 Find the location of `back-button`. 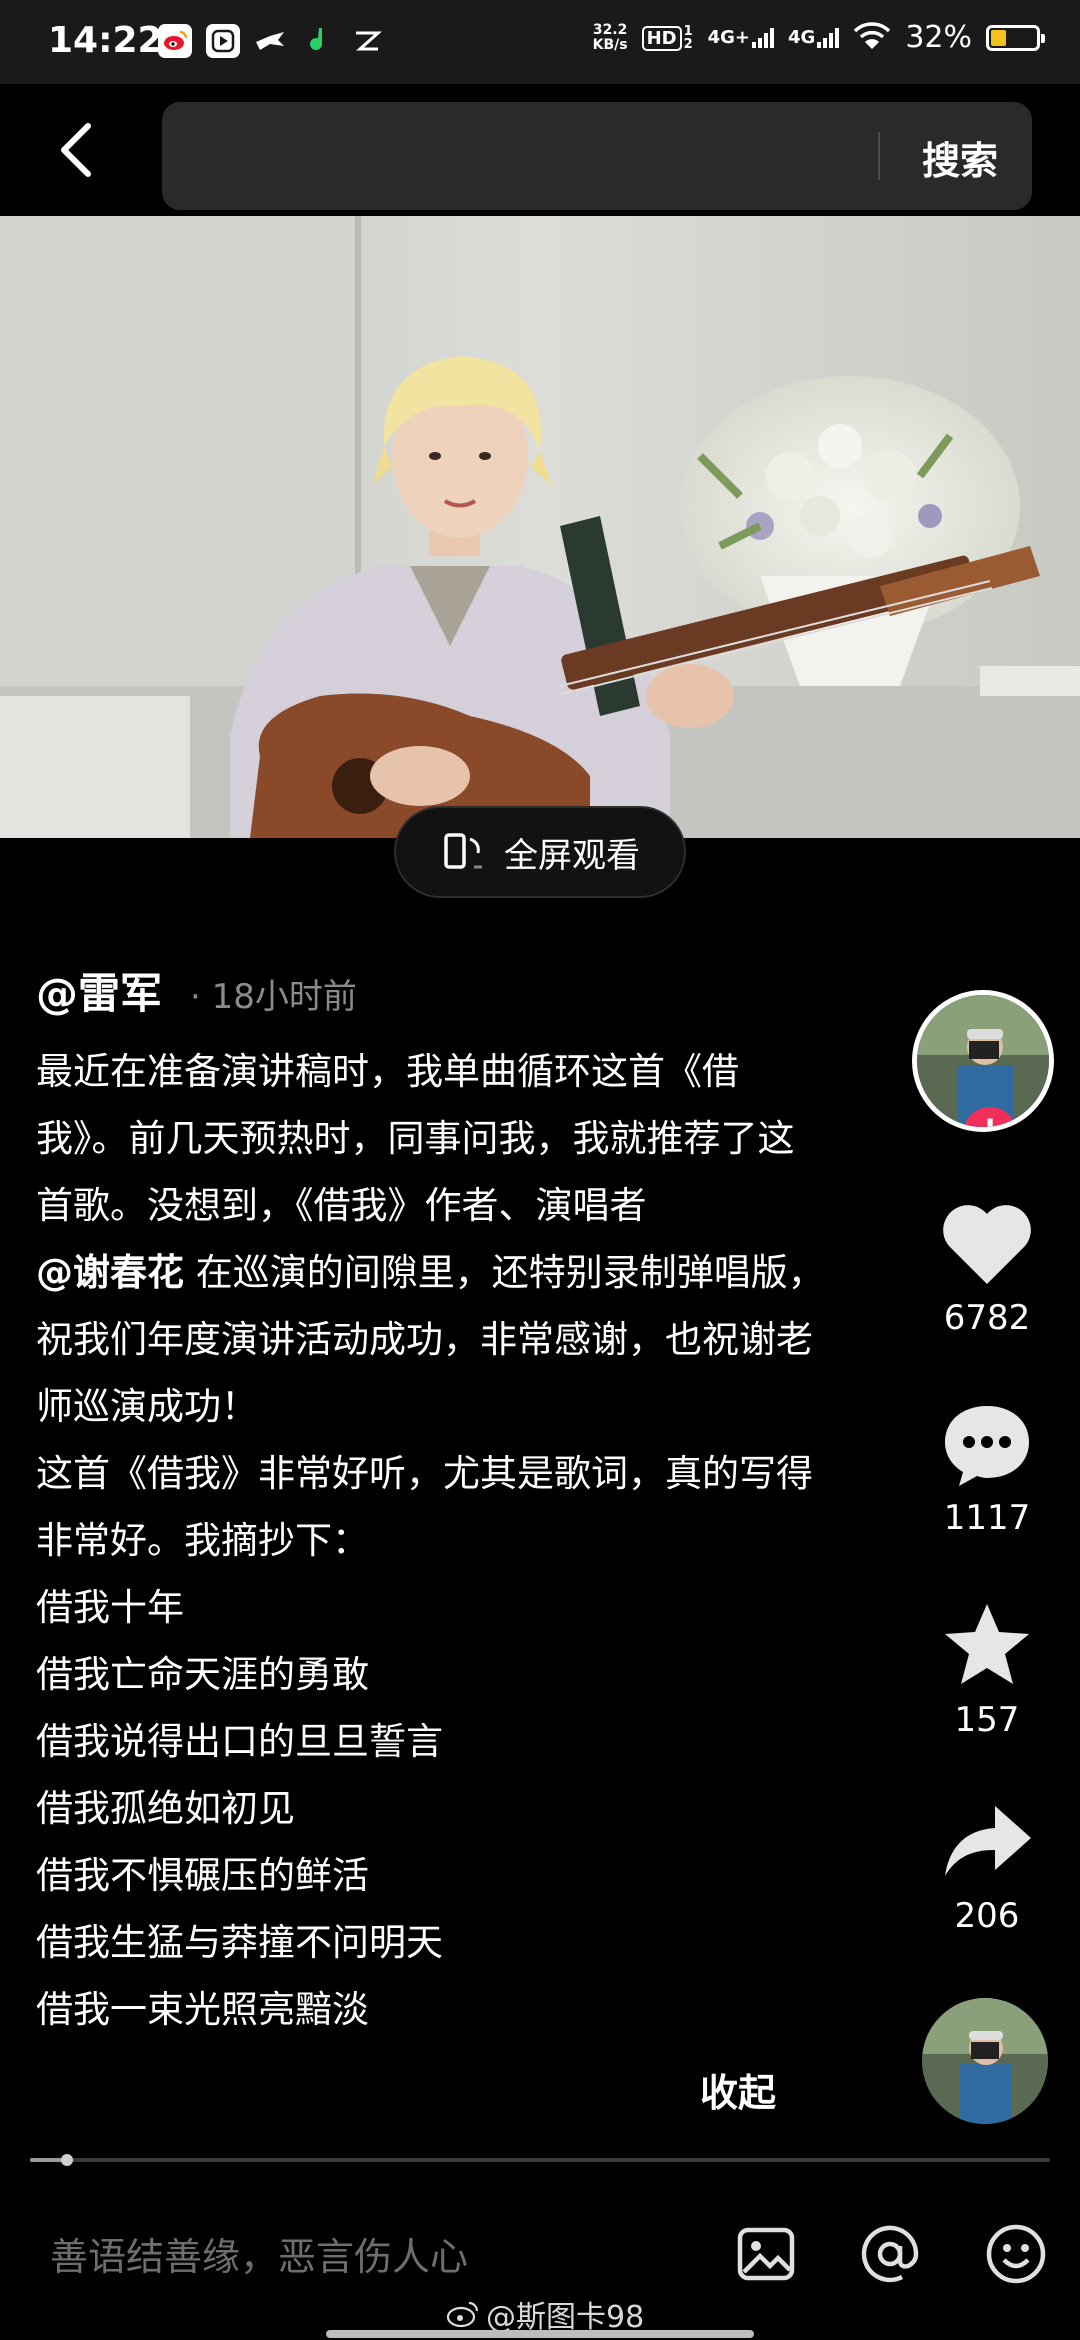

back-button is located at coordinates (80, 150).